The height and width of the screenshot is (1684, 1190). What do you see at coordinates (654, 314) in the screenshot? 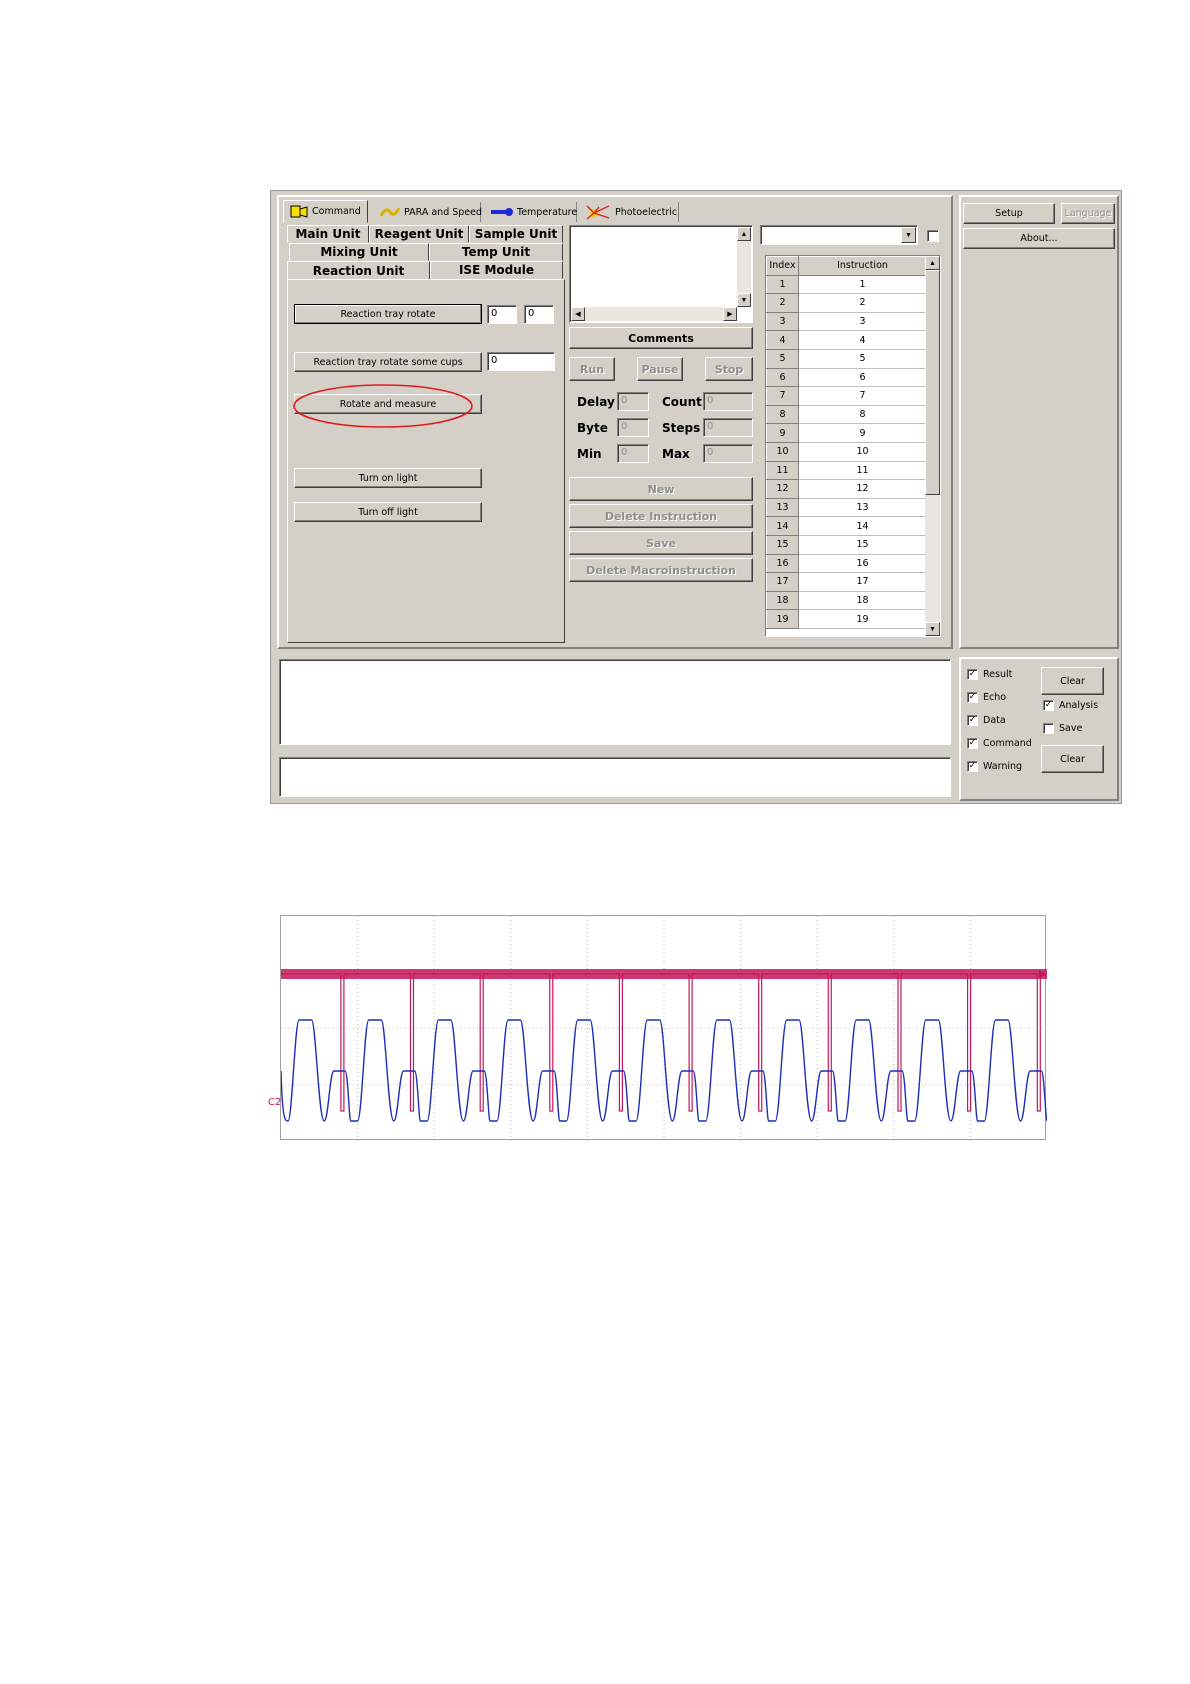
I see `comments-hscrollbar: ◀ ▶` at bounding box center [654, 314].